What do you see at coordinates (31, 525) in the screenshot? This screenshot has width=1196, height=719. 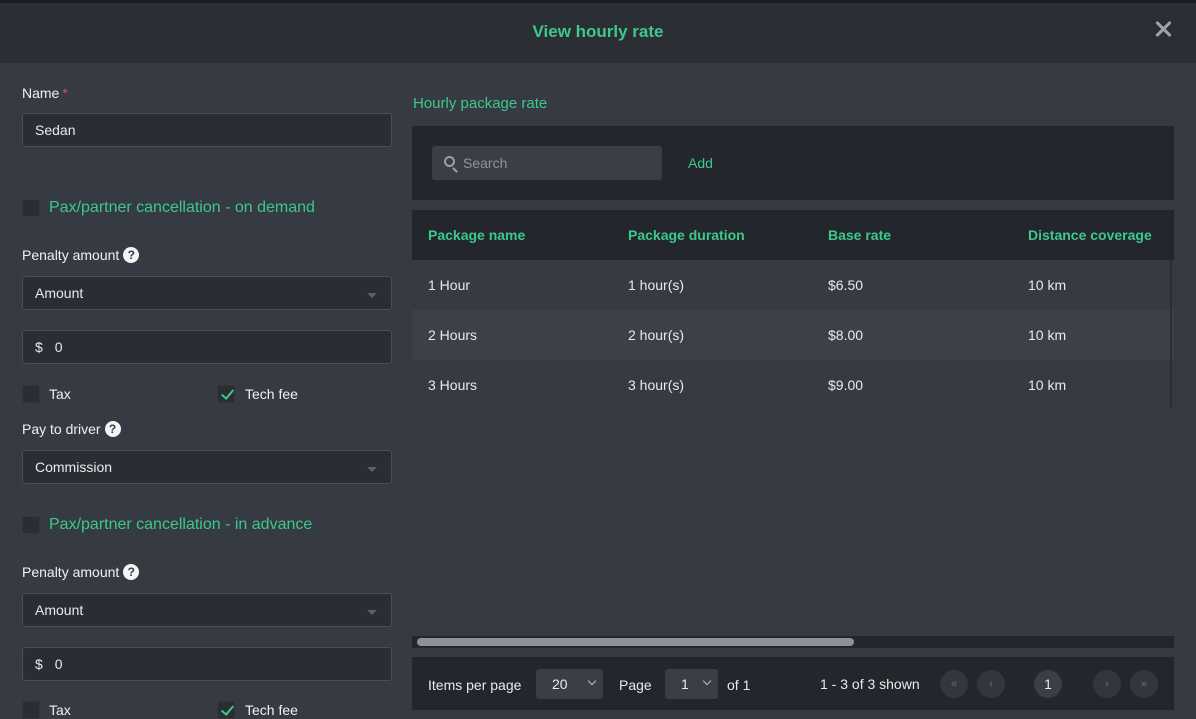 I see `in-advance-checkbox` at bounding box center [31, 525].